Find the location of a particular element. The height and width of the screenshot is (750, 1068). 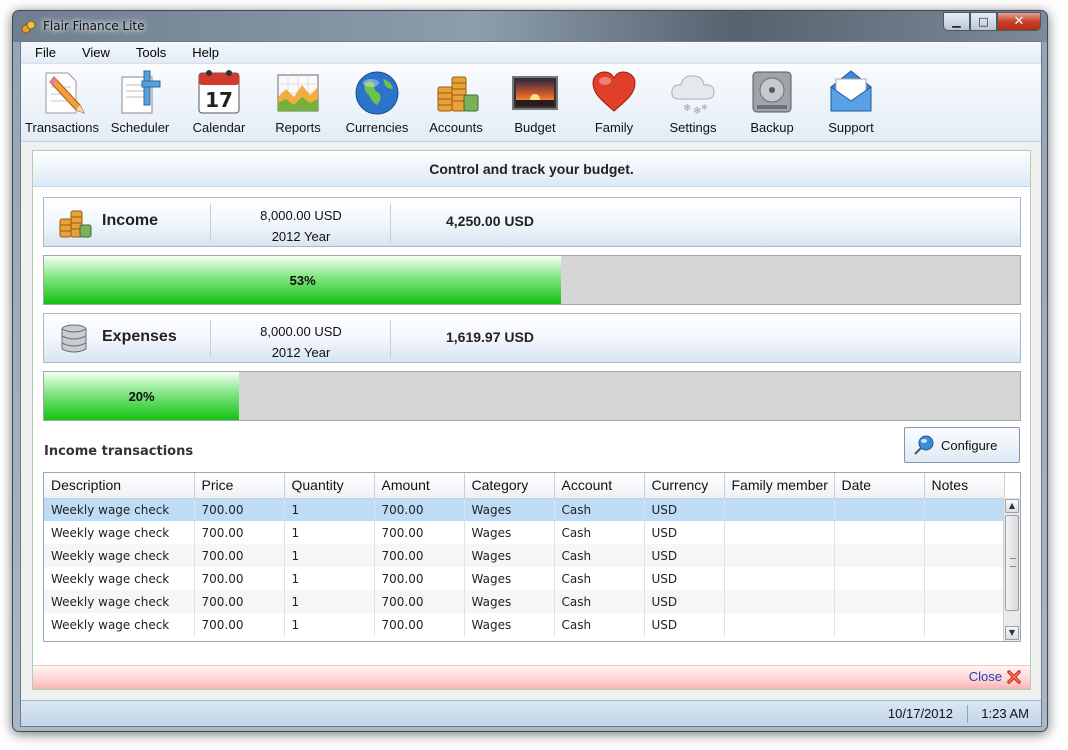

toolbar-accounts-button: Accounts is located at coordinates (456, 100).